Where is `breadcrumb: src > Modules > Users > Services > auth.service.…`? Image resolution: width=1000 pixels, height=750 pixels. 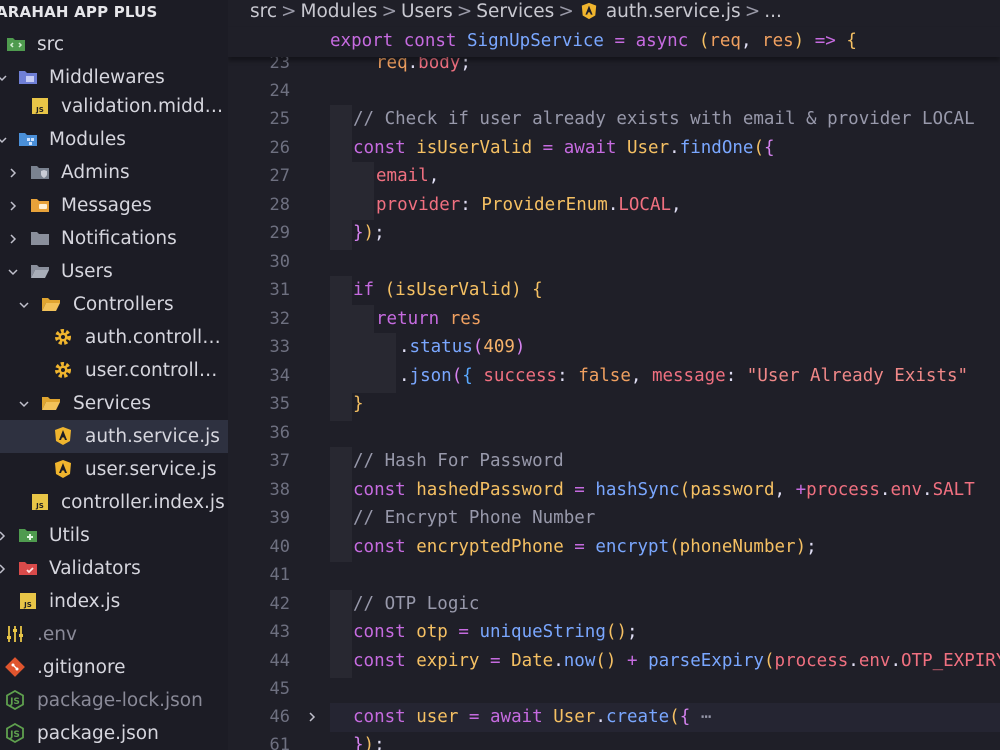
breadcrumb: src > Modules > Users > Services > auth.service.… is located at coordinates (516, 12).